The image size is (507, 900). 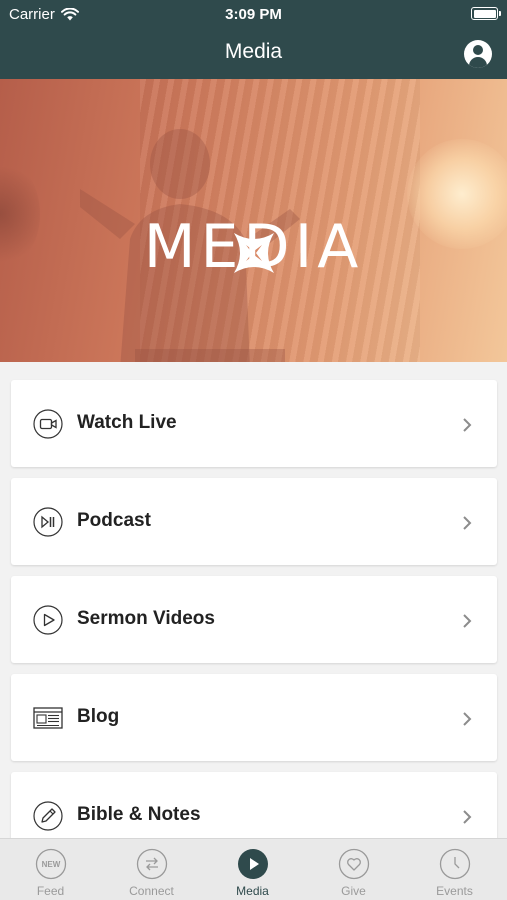 What do you see at coordinates (48, 424) in the screenshot?
I see `video-camera-icon` at bounding box center [48, 424].